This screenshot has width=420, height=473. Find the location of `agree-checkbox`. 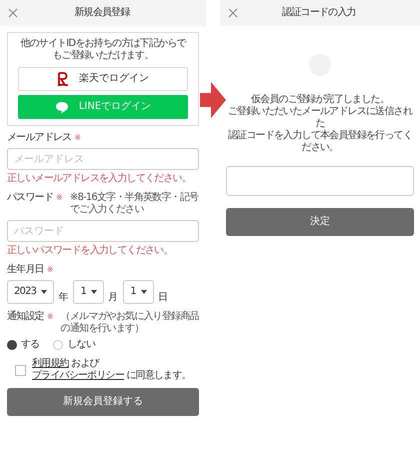

agree-checkbox is located at coordinates (20, 370).